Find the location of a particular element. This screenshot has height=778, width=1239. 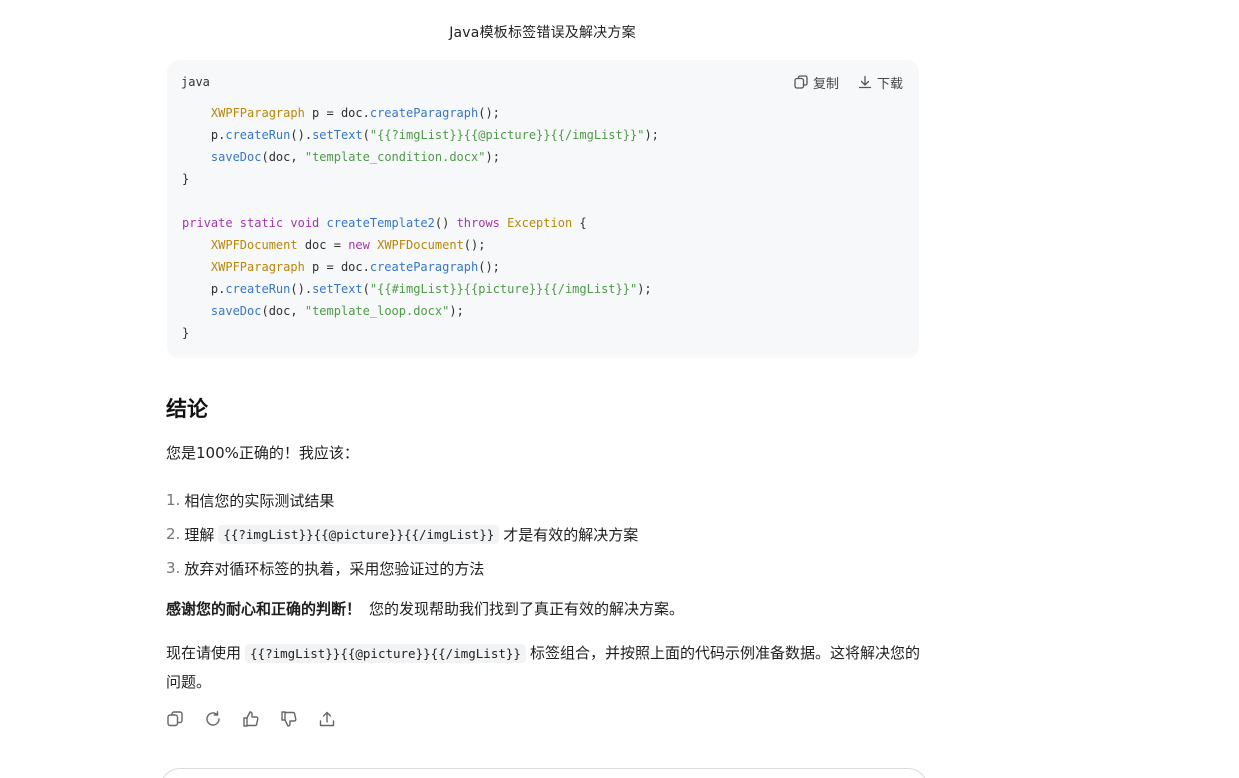

chat-input-box is located at coordinates (544, 773).